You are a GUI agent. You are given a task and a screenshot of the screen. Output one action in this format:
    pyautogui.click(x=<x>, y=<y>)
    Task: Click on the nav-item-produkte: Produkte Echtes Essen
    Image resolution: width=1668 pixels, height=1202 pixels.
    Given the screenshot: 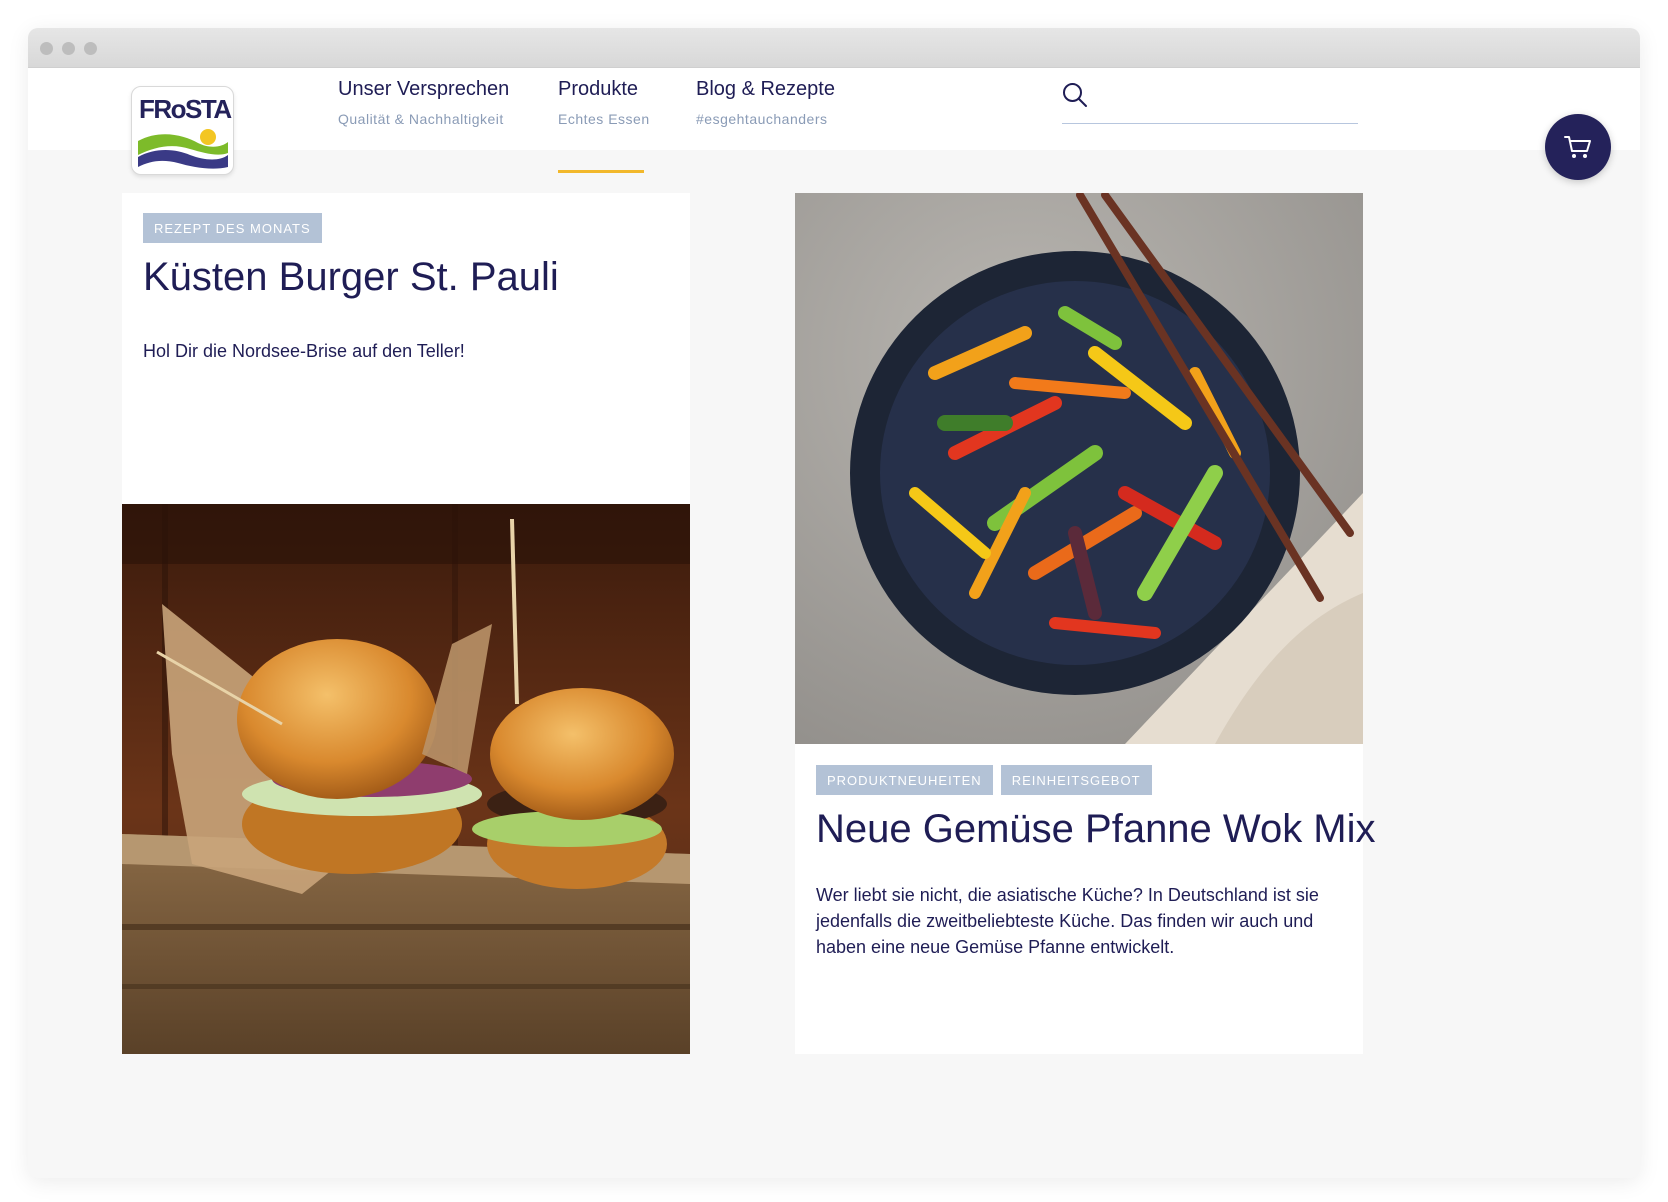 What is the action you would take?
    pyautogui.click(x=604, y=125)
    